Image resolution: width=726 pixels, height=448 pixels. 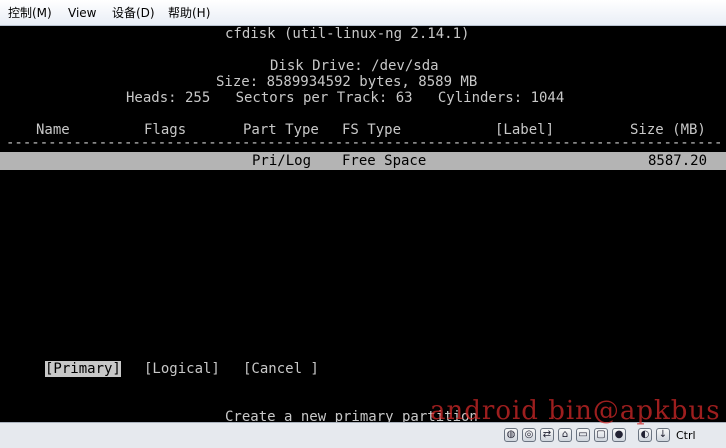 I want to click on cd-drive-icon: ◎, so click(x=529, y=435).